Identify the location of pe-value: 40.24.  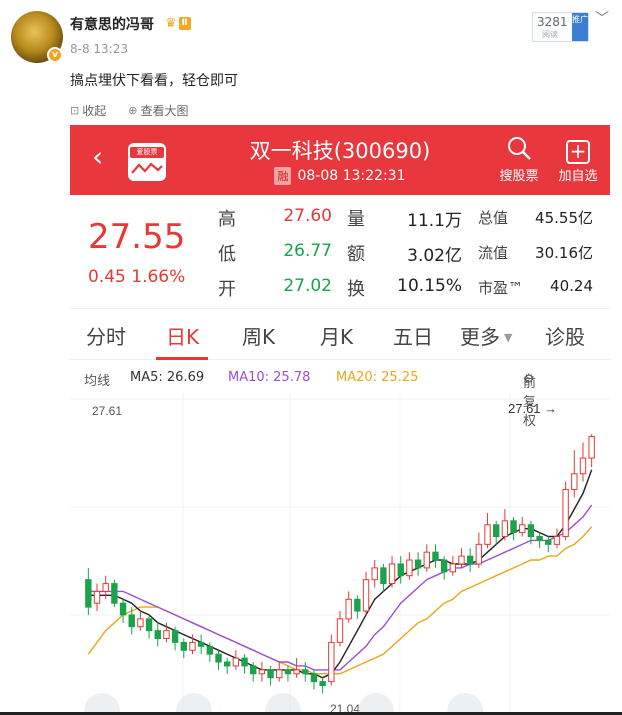
(571, 286).